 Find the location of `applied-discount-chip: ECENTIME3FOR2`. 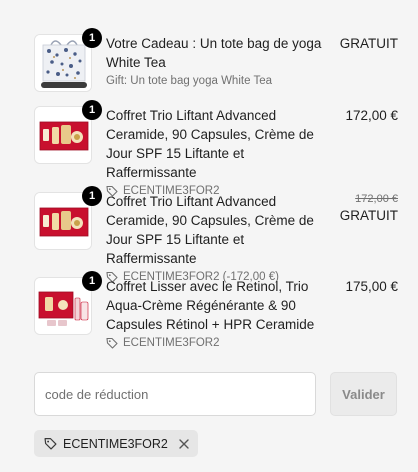

applied-discount-chip: ECENTIME3FOR2 is located at coordinates (116, 443).